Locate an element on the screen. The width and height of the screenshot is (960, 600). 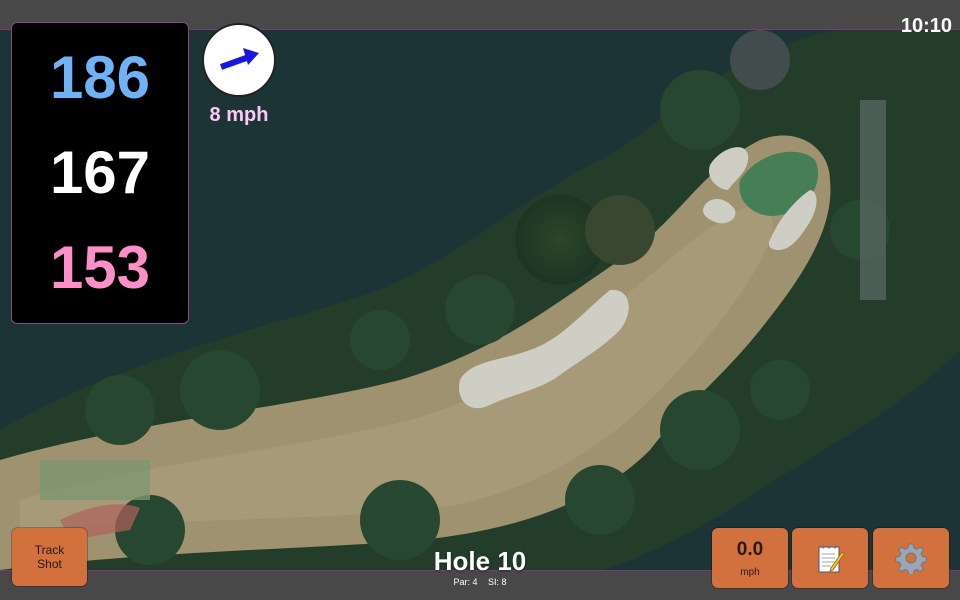
center-distance: 167 is located at coordinates (100, 172).